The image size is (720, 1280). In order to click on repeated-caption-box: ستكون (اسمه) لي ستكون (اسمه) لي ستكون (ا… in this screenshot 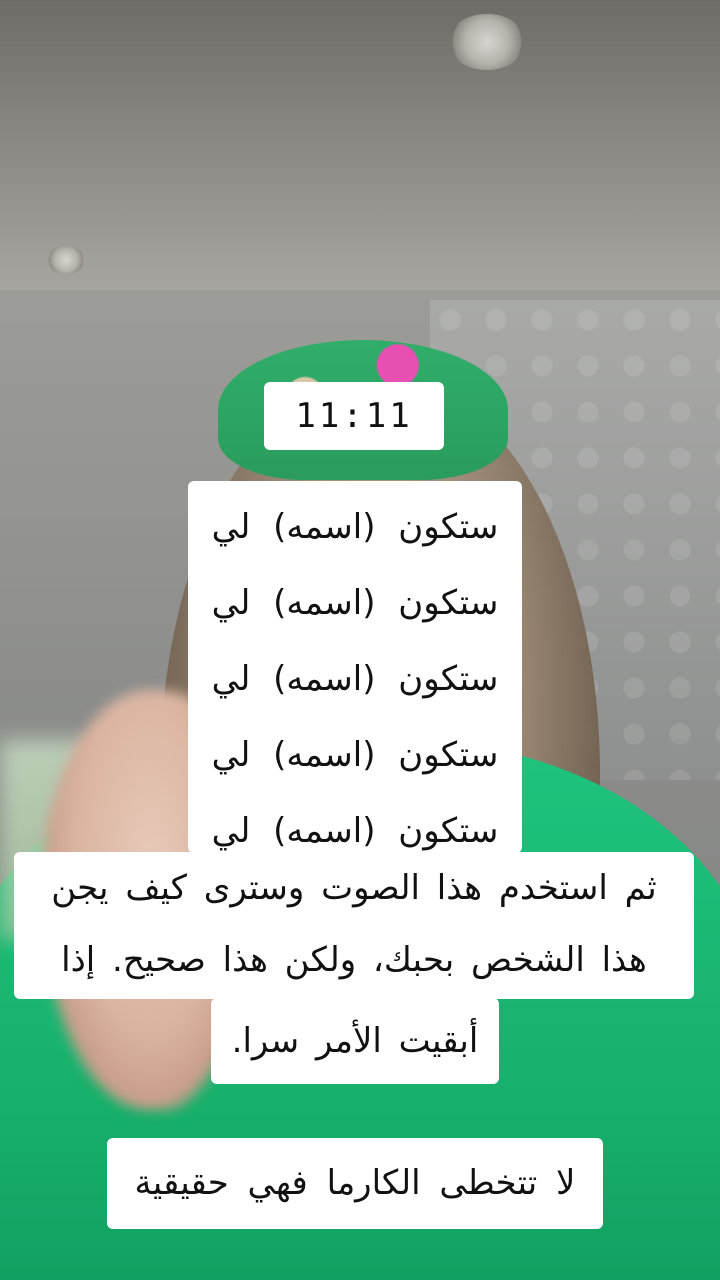, I will do `click(355, 667)`.